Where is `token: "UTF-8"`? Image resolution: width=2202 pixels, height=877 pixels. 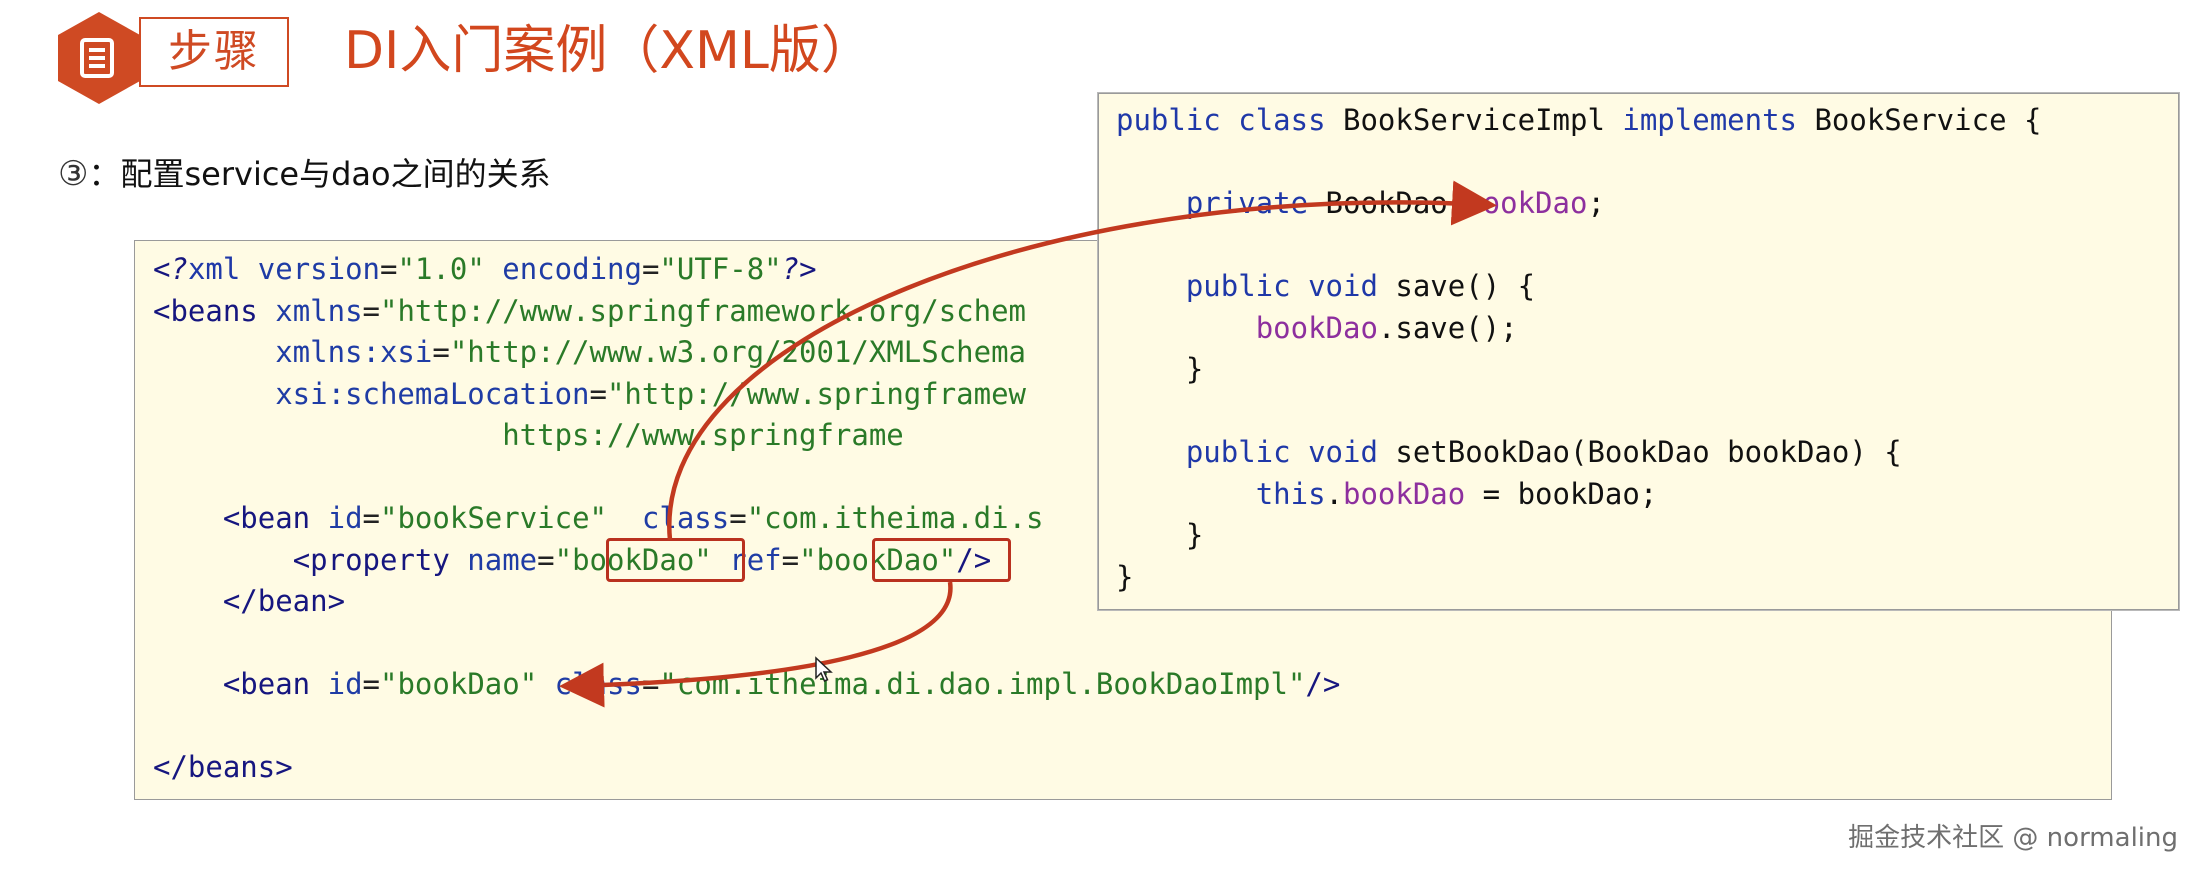 token: "UTF-8" is located at coordinates (720, 269).